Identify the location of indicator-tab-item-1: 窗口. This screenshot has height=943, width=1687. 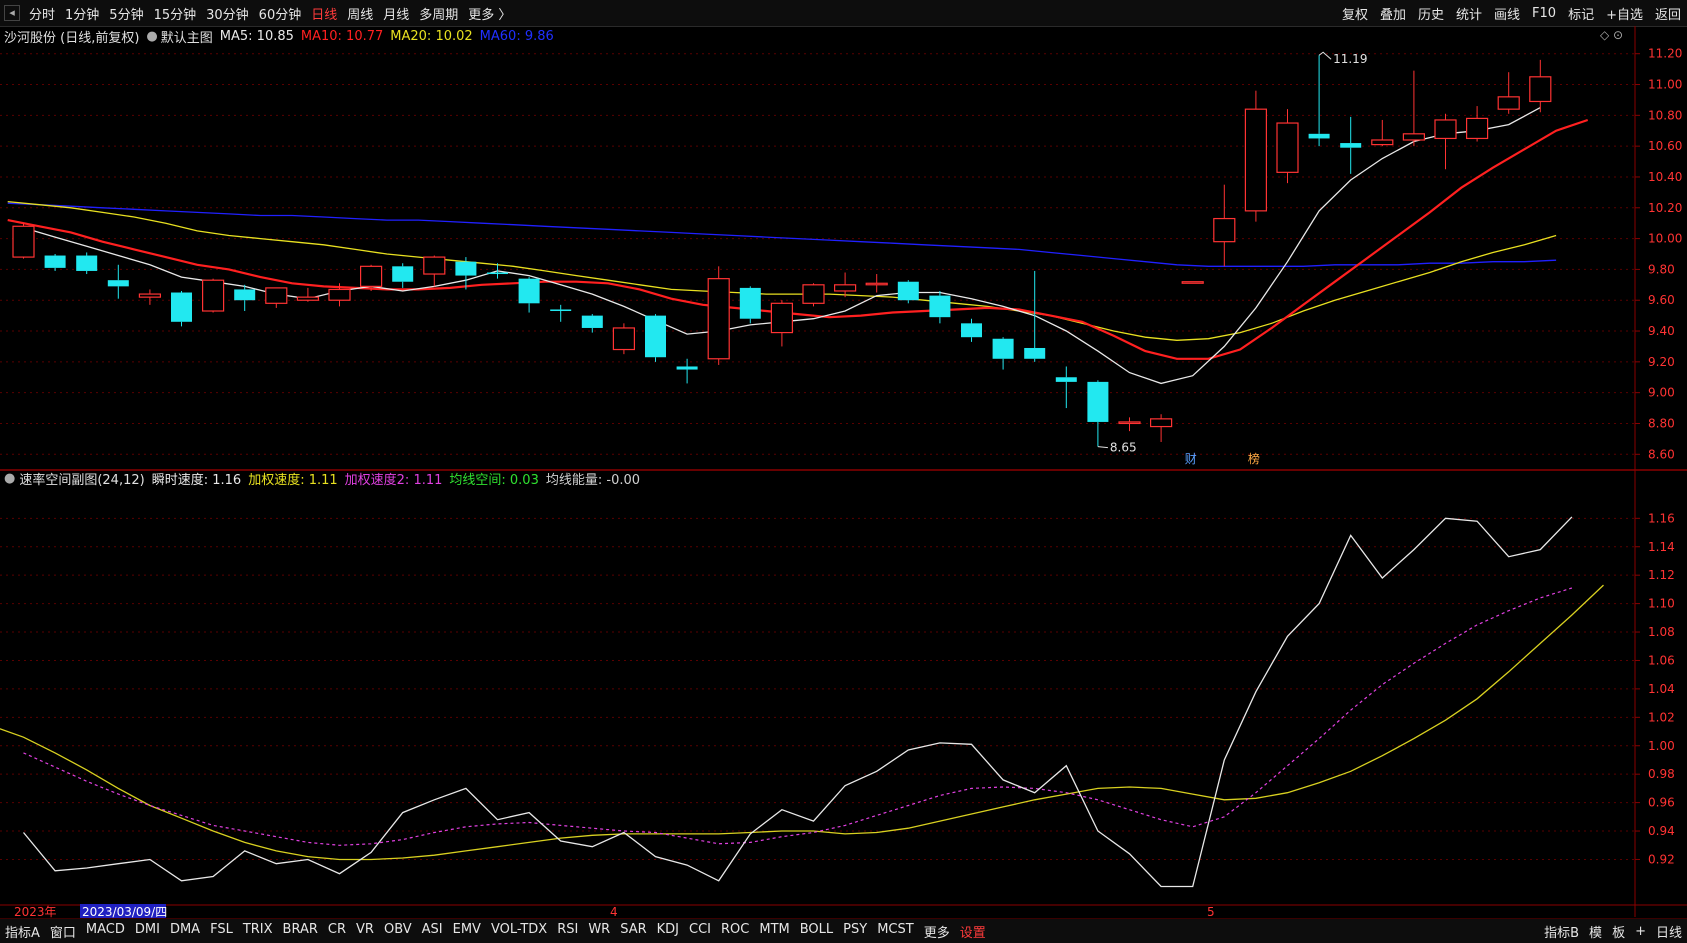
(63, 931).